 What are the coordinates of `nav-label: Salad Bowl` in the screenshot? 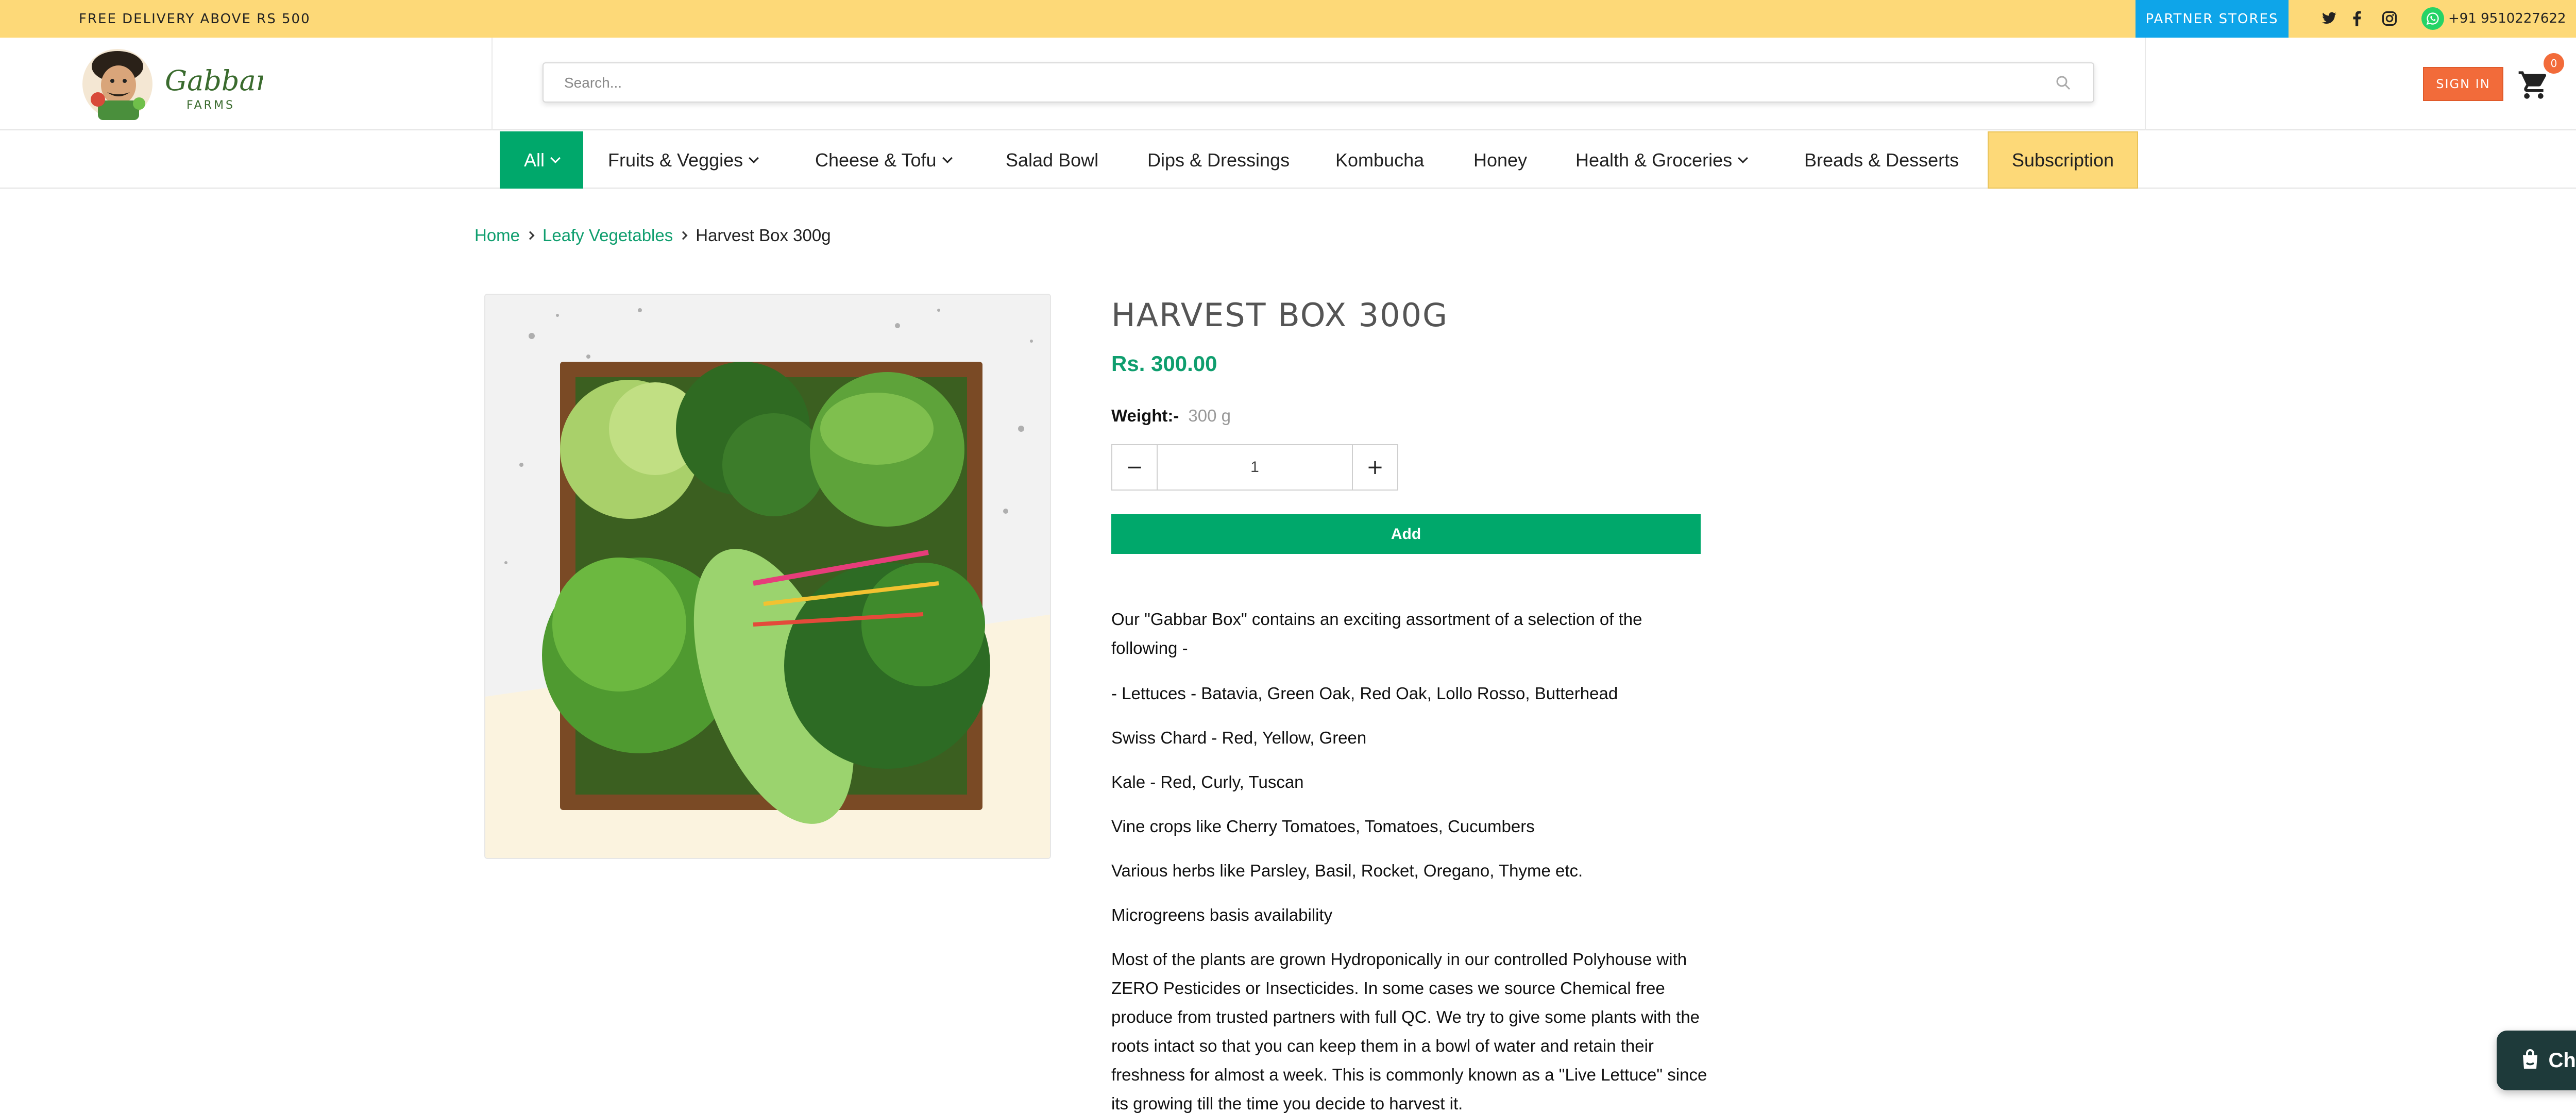 It's located at (1052, 160).